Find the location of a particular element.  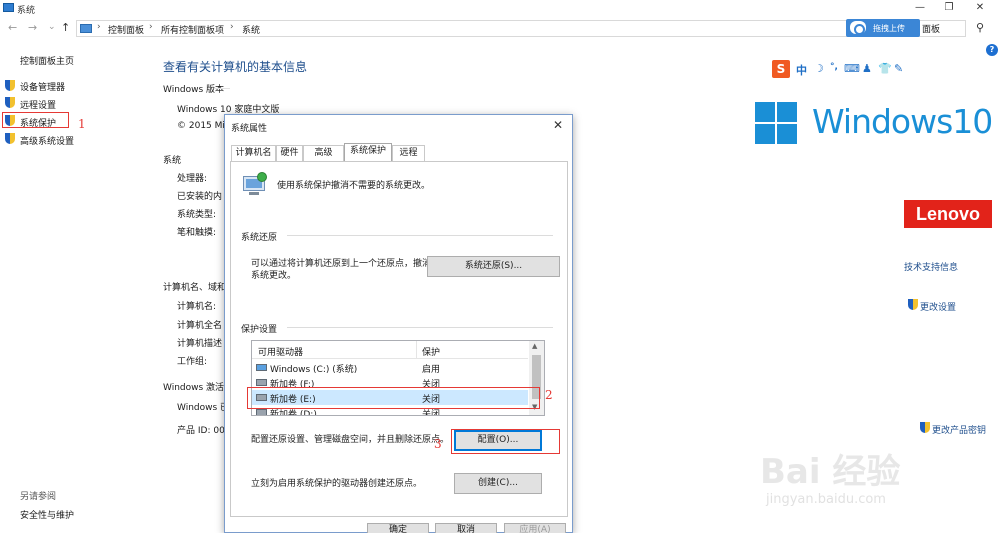

upload-button-label: 拖拽上传 is located at coordinates (889, 28).